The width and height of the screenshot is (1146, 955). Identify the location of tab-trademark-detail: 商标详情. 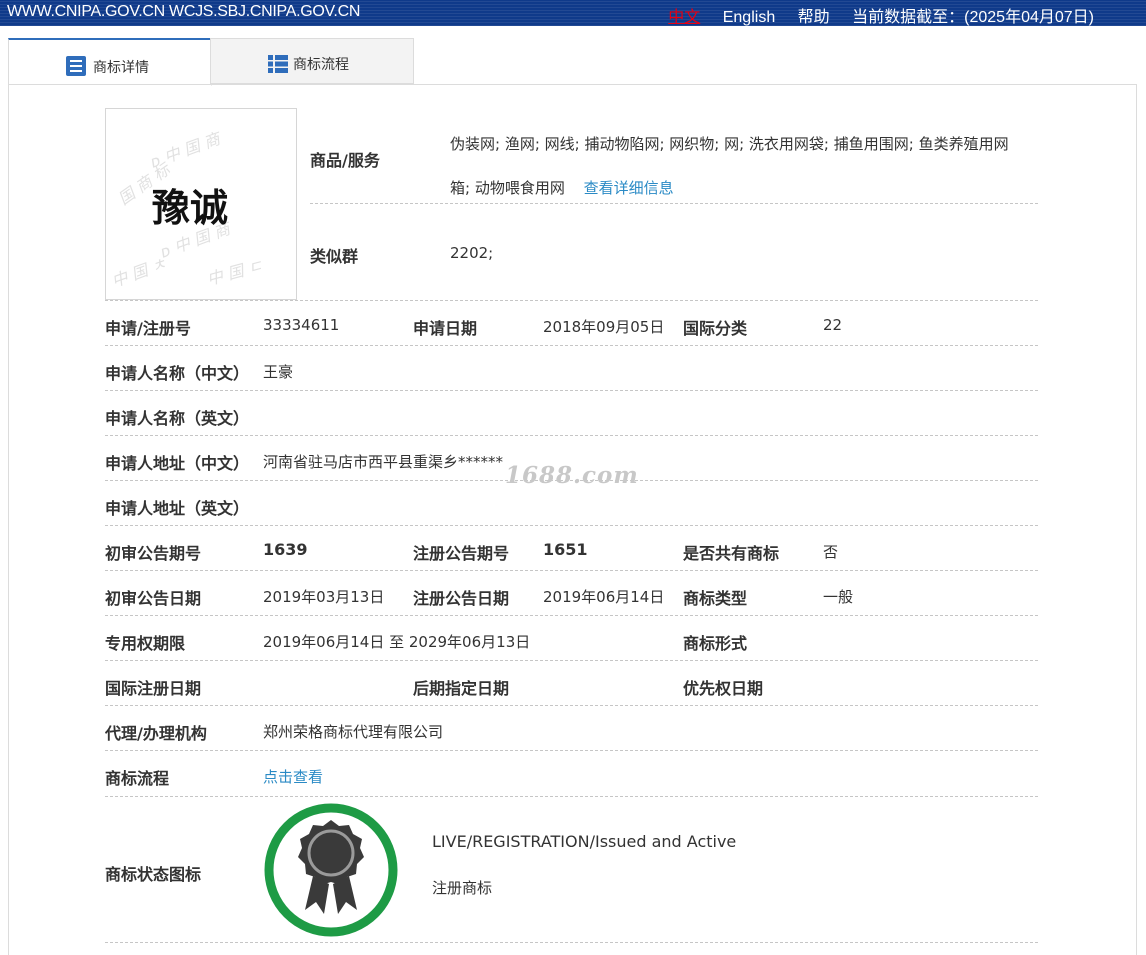
(110, 62).